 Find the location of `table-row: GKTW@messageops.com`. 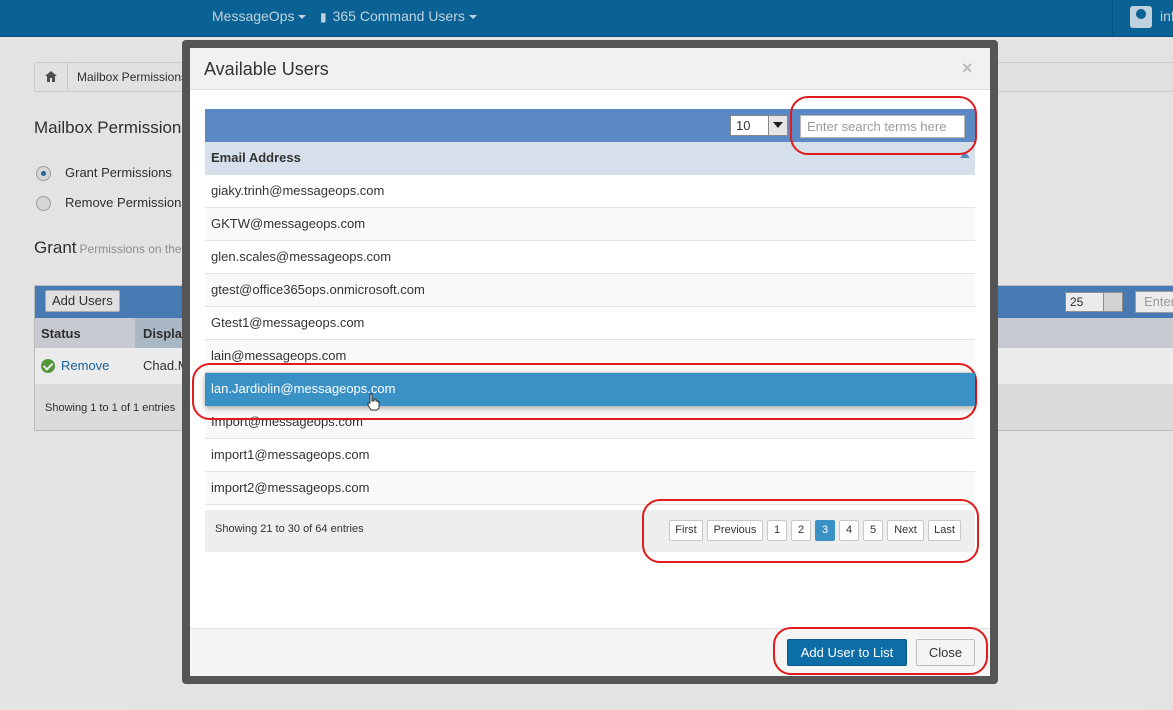

table-row: GKTW@messageops.com is located at coordinates (590, 224).